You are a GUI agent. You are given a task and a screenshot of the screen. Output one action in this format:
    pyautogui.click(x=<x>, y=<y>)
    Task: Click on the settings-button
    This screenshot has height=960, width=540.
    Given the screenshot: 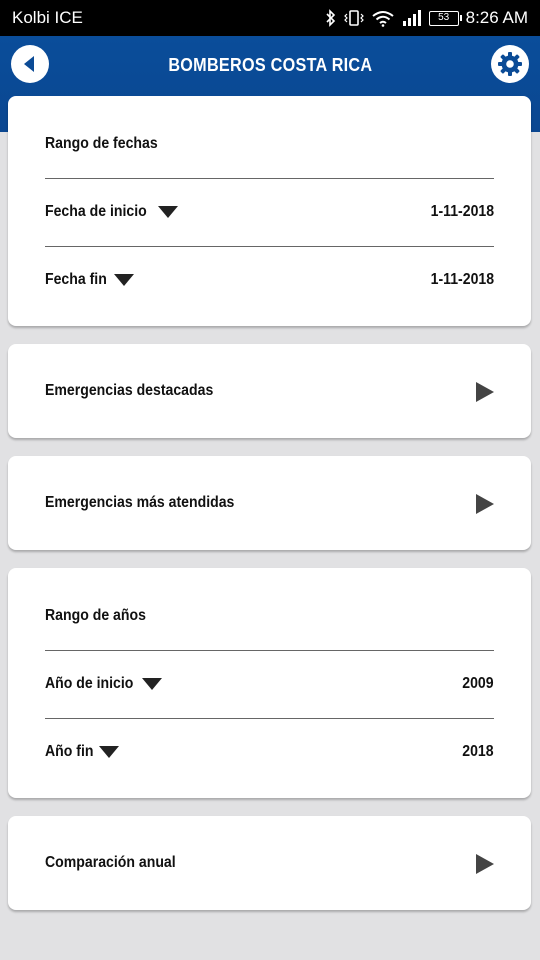 What is the action you would take?
    pyautogui.click(x=510, y=64)
    